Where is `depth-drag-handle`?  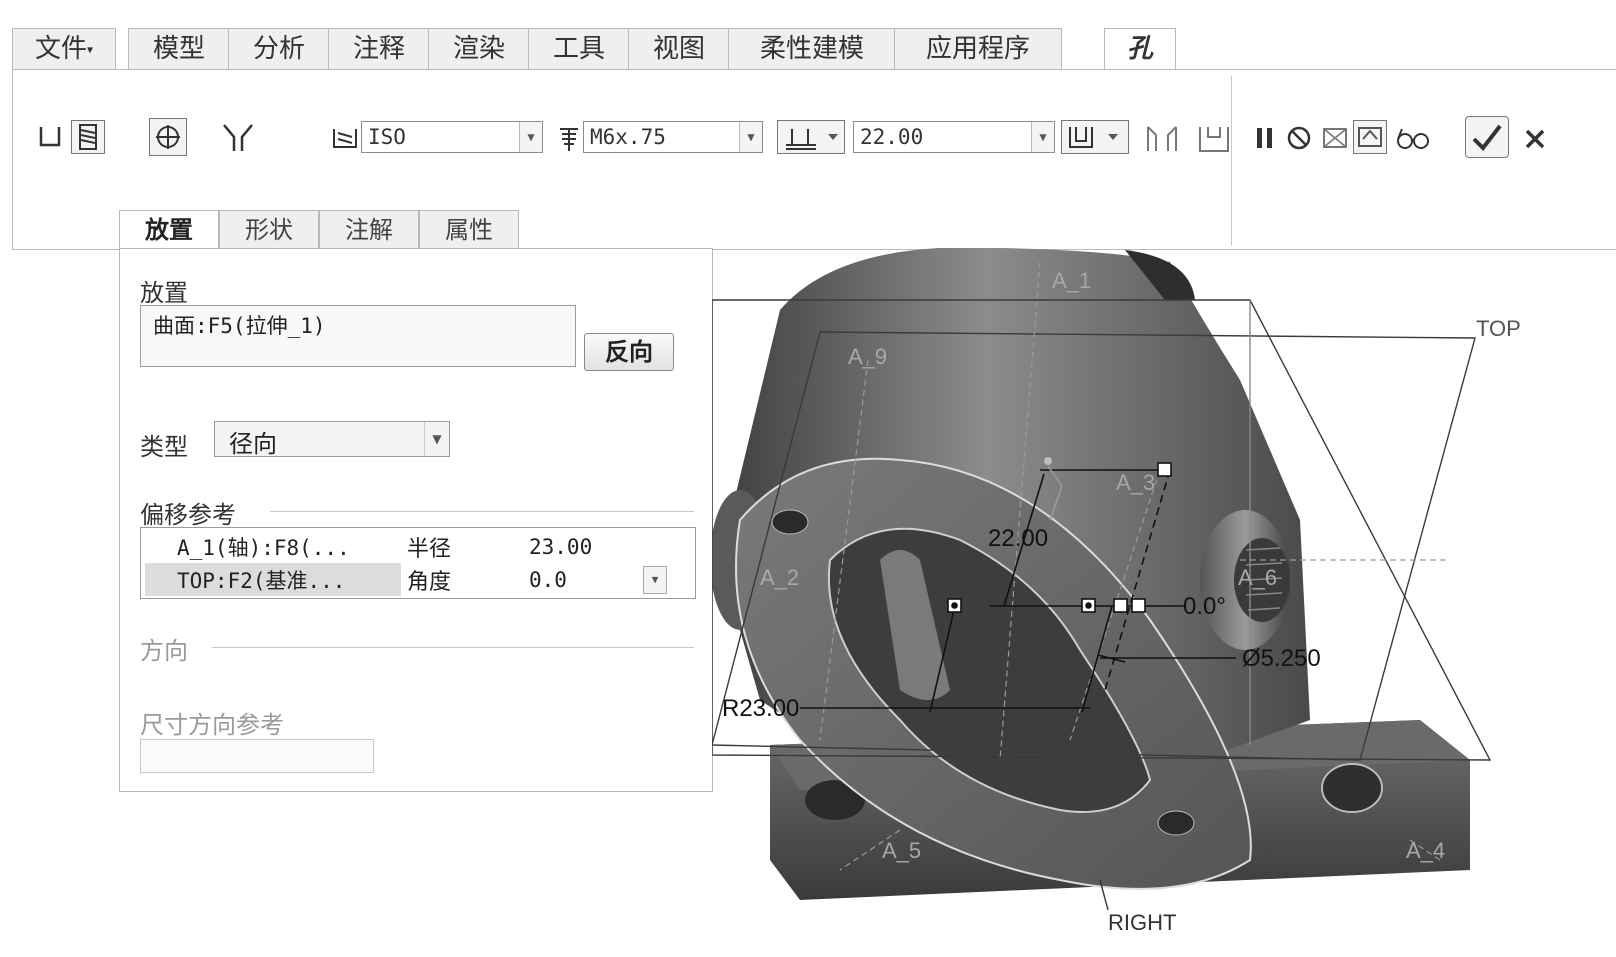
depth-drag-handle is located at coordinates (1164, 469).